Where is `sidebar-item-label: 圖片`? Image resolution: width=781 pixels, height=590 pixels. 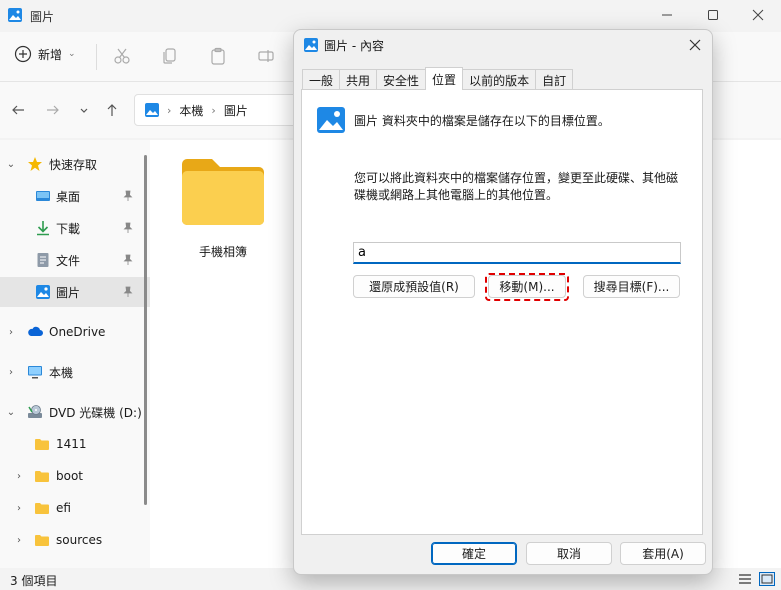 sidebar-item-label: 圖片 is located at coordinates (68, 292).